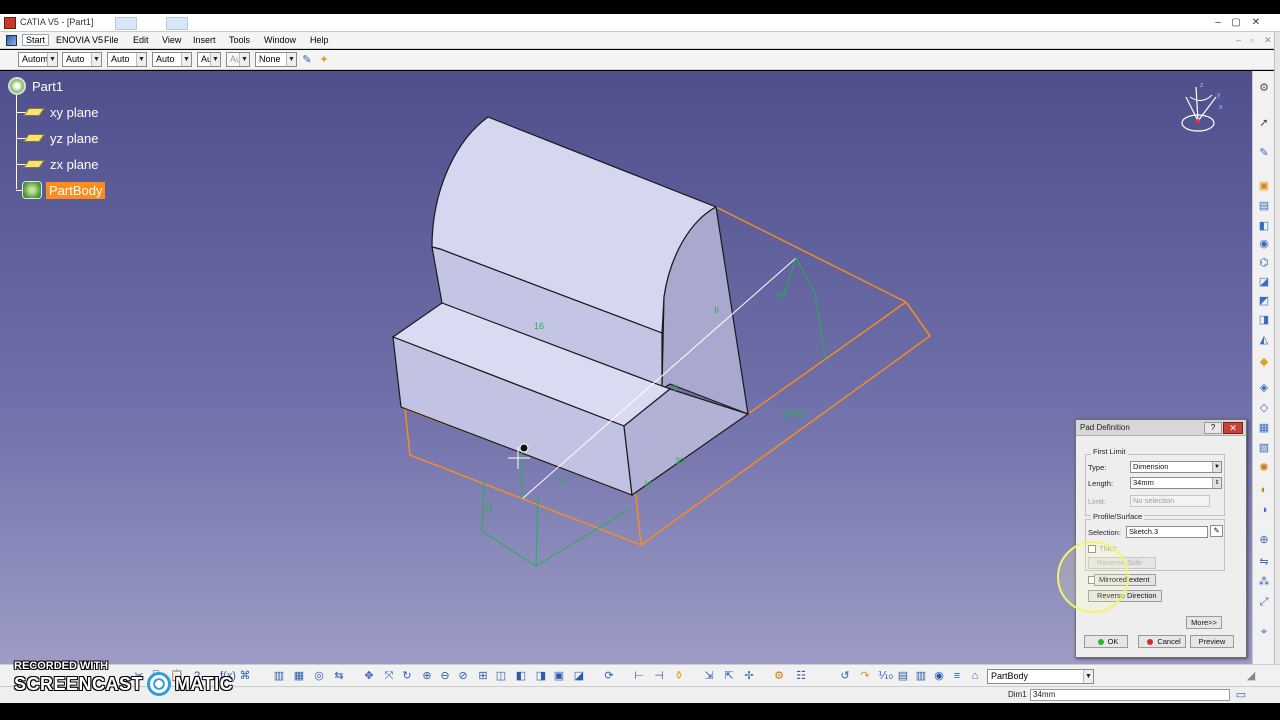 The image size is (1280, 720). What do you see at coordinates (1216, 483) in the screenshot?
I see `spinner-icon: ⇕` at bounding box center [1216, 483].